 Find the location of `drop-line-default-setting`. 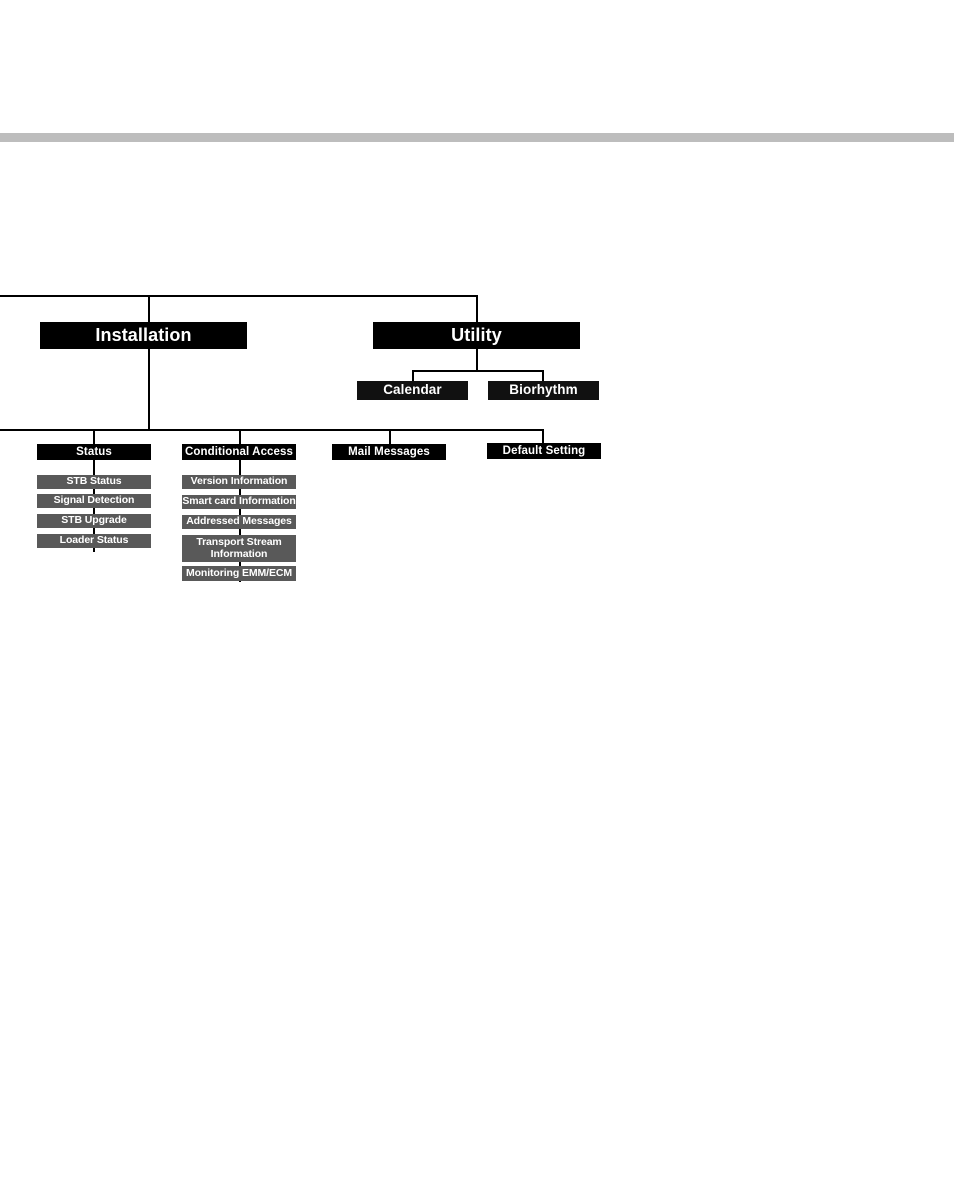

drop-line-default-setting is located at coordinates (543, 436).